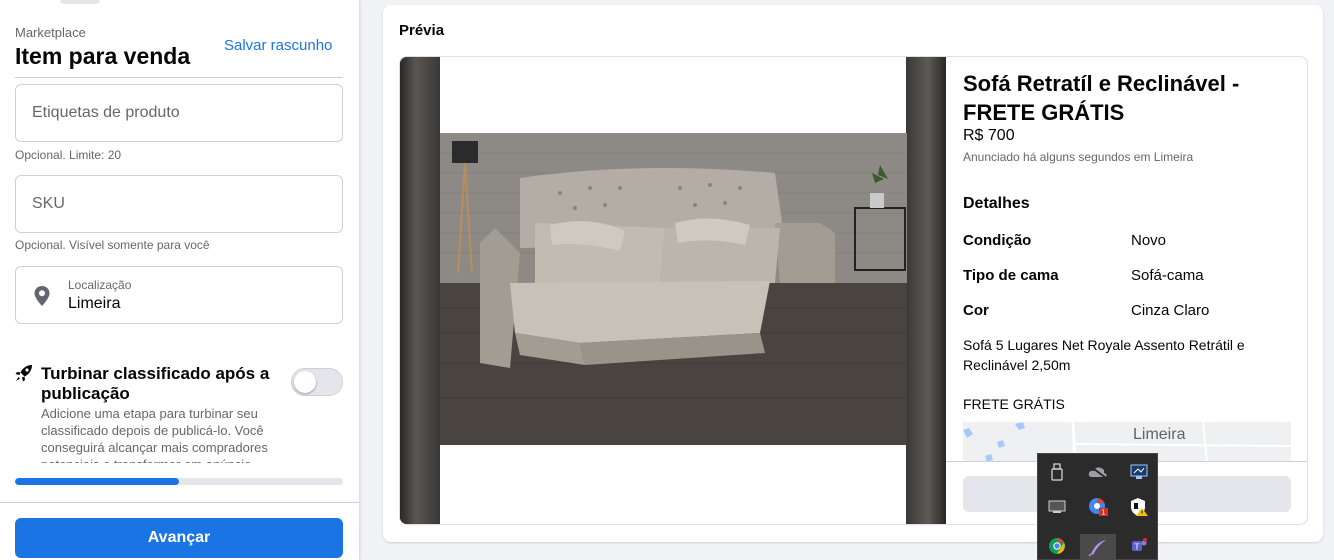  What do you see at coordinates (42, 296) in the screenshot?
I see `location-pin-icon` at bounding box center [42, 296].